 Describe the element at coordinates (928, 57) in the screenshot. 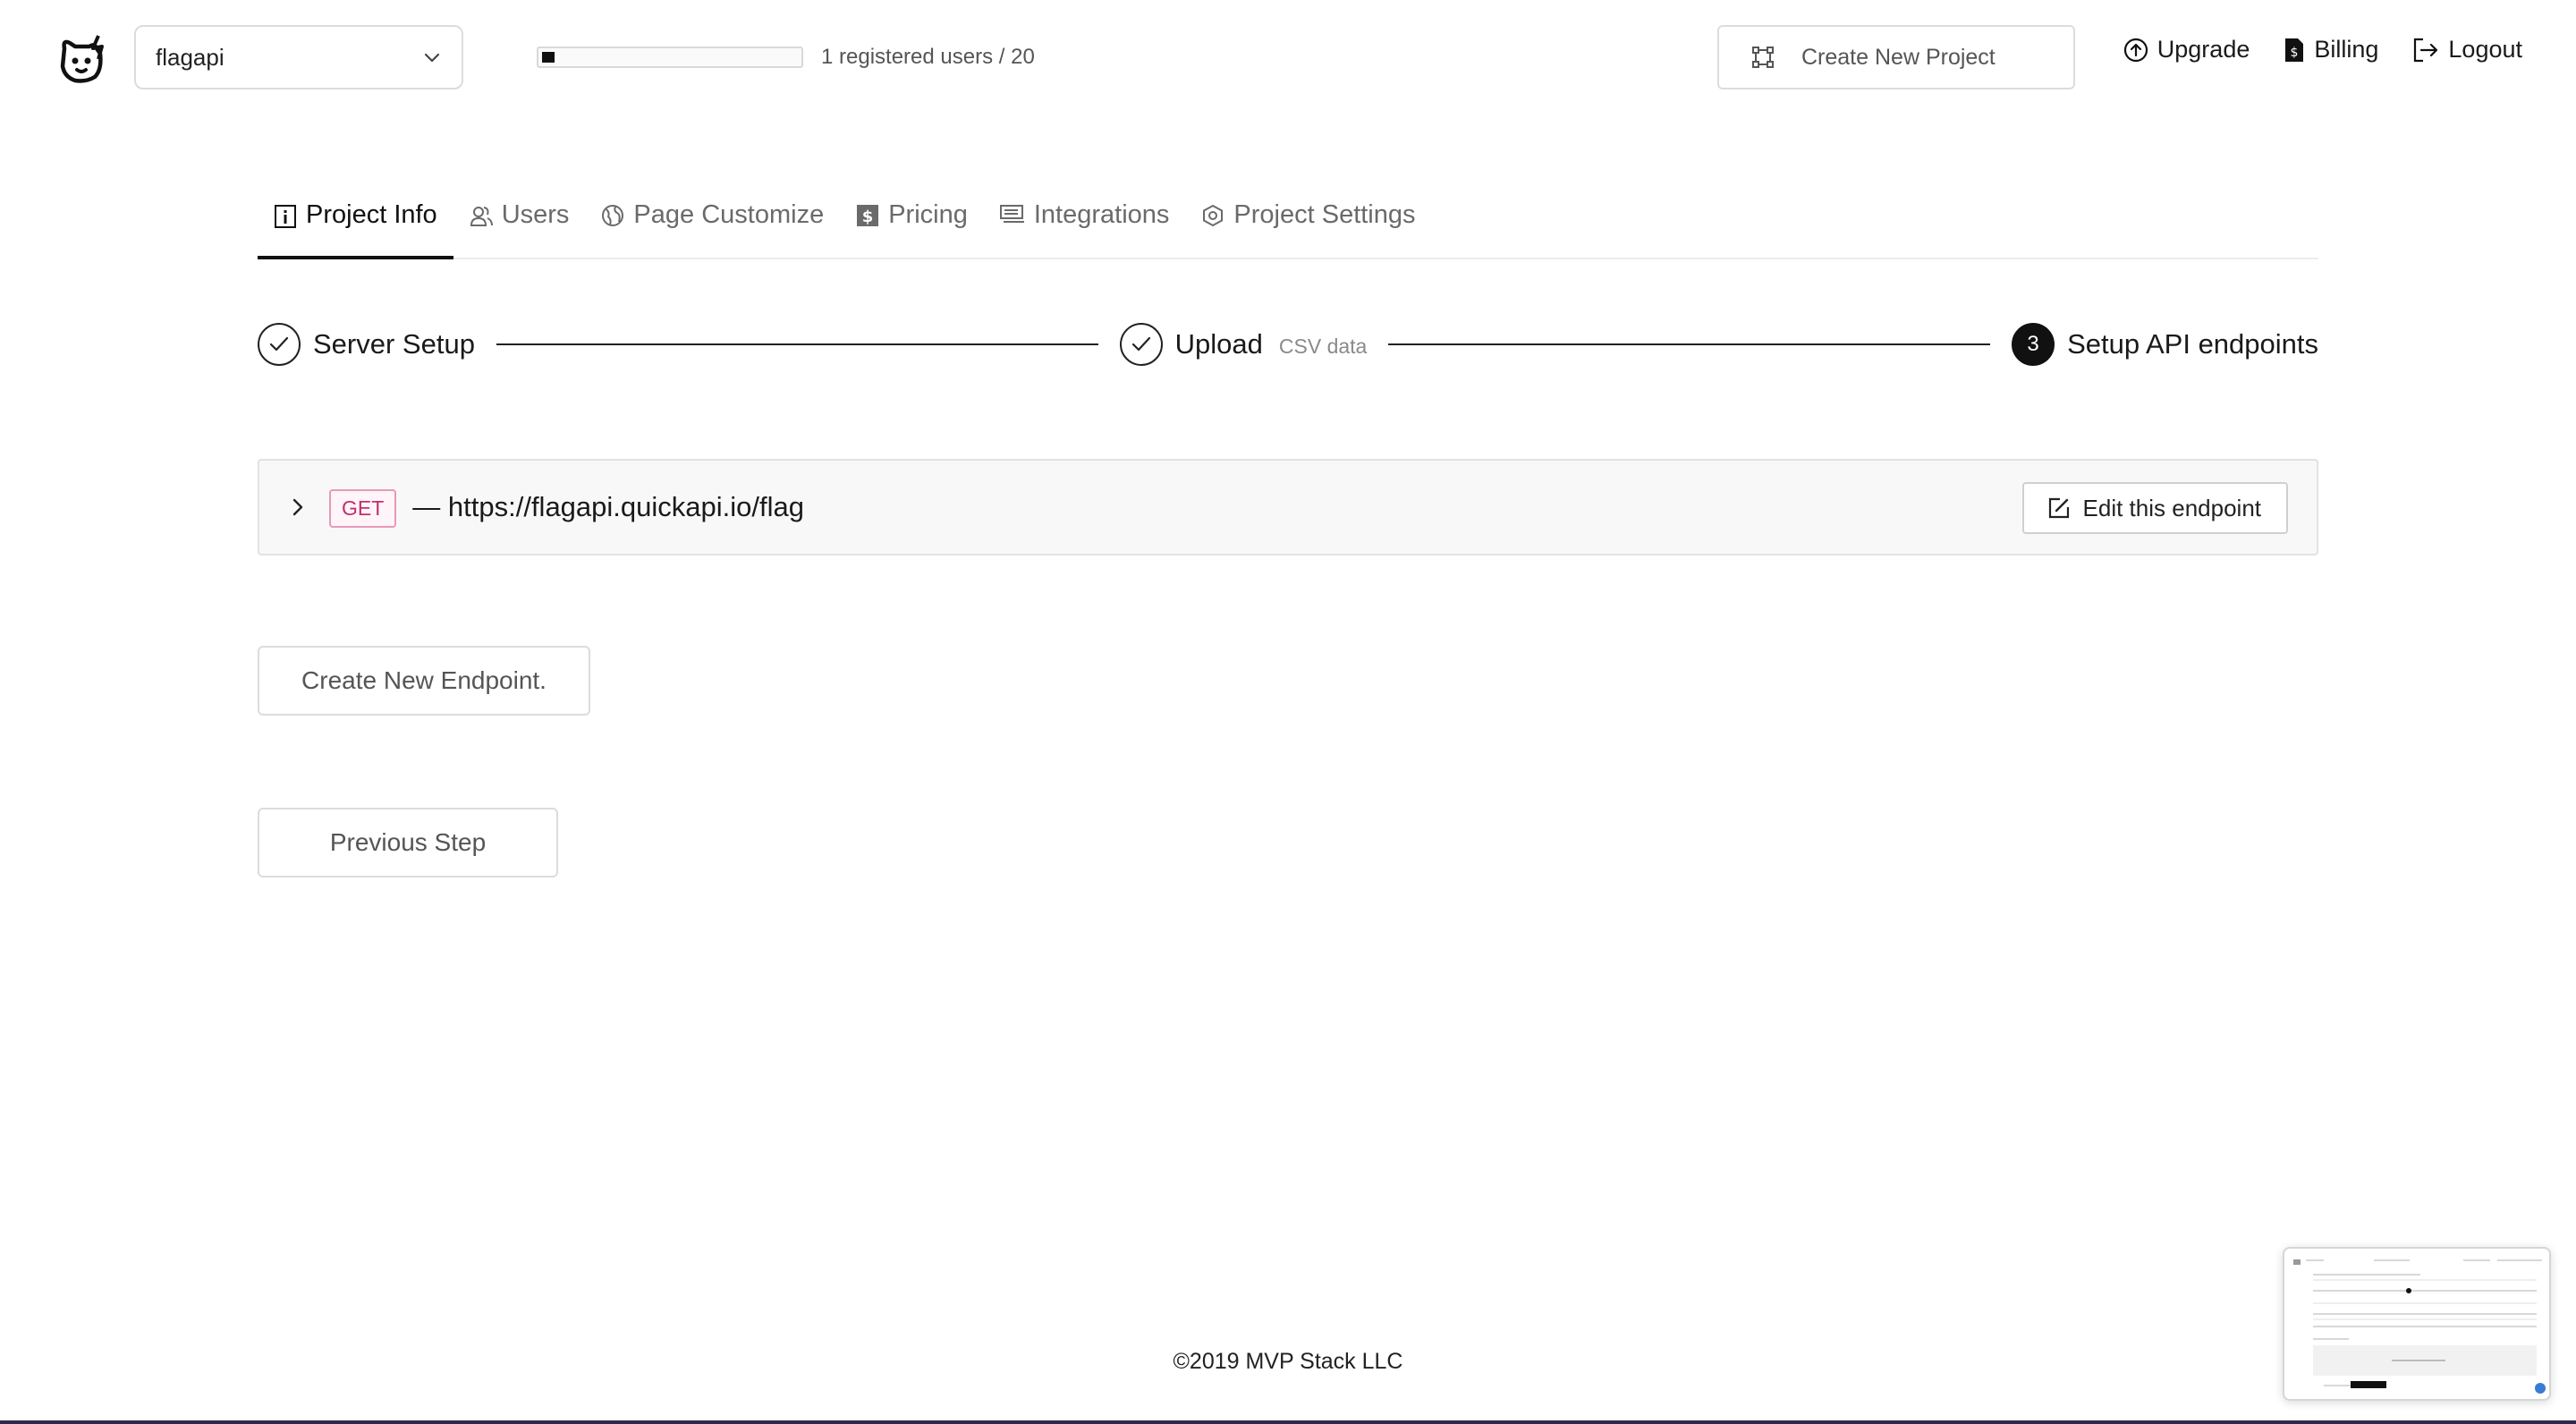

I see `usage-text: 1 registered users / 20` at that location.